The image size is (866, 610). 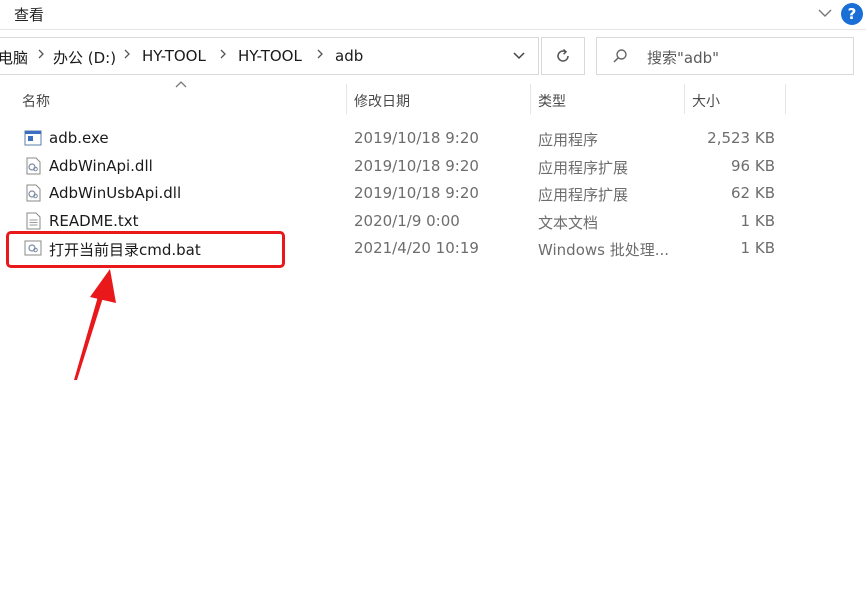 I want to click on file-size: 62 KB, so click(x=753, y=193).